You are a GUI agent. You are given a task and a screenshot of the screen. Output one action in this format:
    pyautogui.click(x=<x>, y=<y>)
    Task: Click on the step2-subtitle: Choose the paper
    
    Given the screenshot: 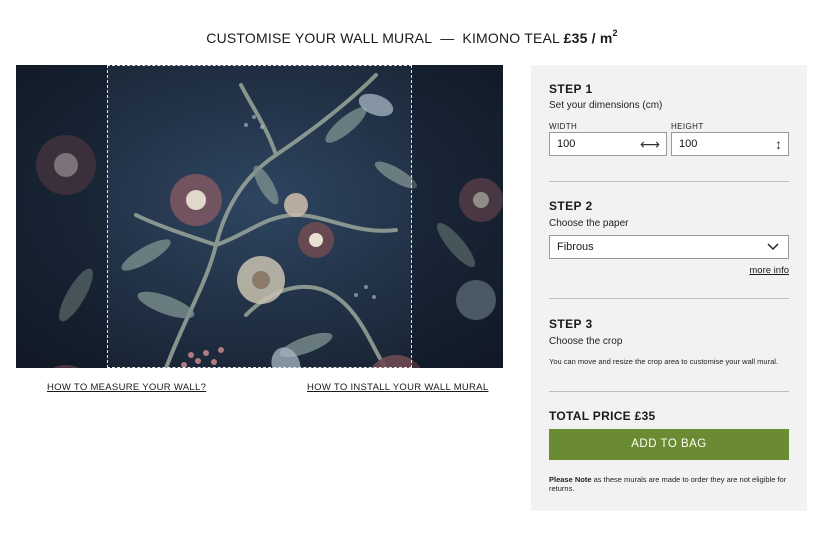 What is the action you would take?
    pyautogui.click(x=589, y=223)
    